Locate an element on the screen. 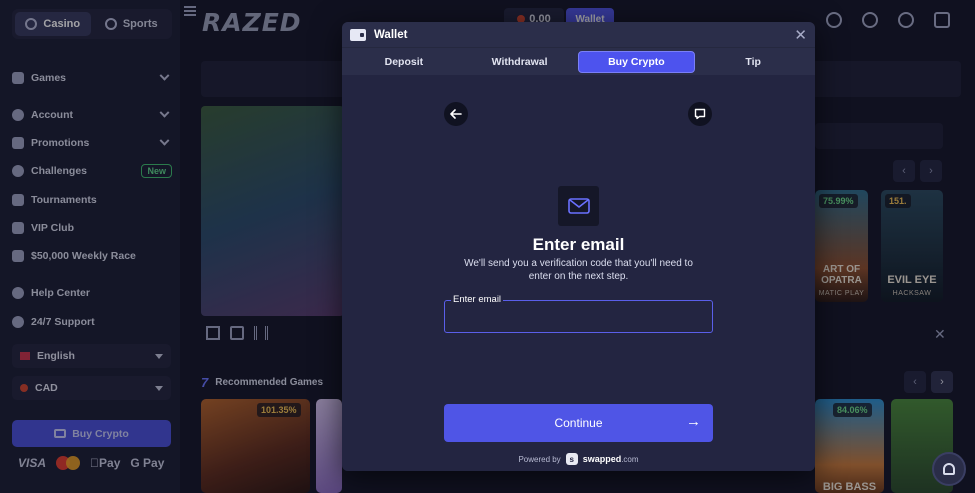 The width and height of the screenshot is (975, 493). support-chat-button is located at coordinates (949, 469).